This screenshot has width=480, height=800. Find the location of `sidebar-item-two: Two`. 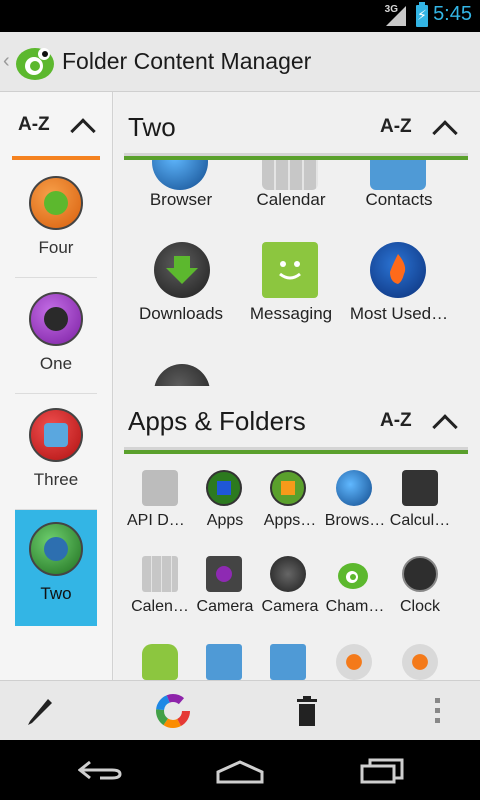

sidebar-item-two: Two is located at coordinates (56, 568).